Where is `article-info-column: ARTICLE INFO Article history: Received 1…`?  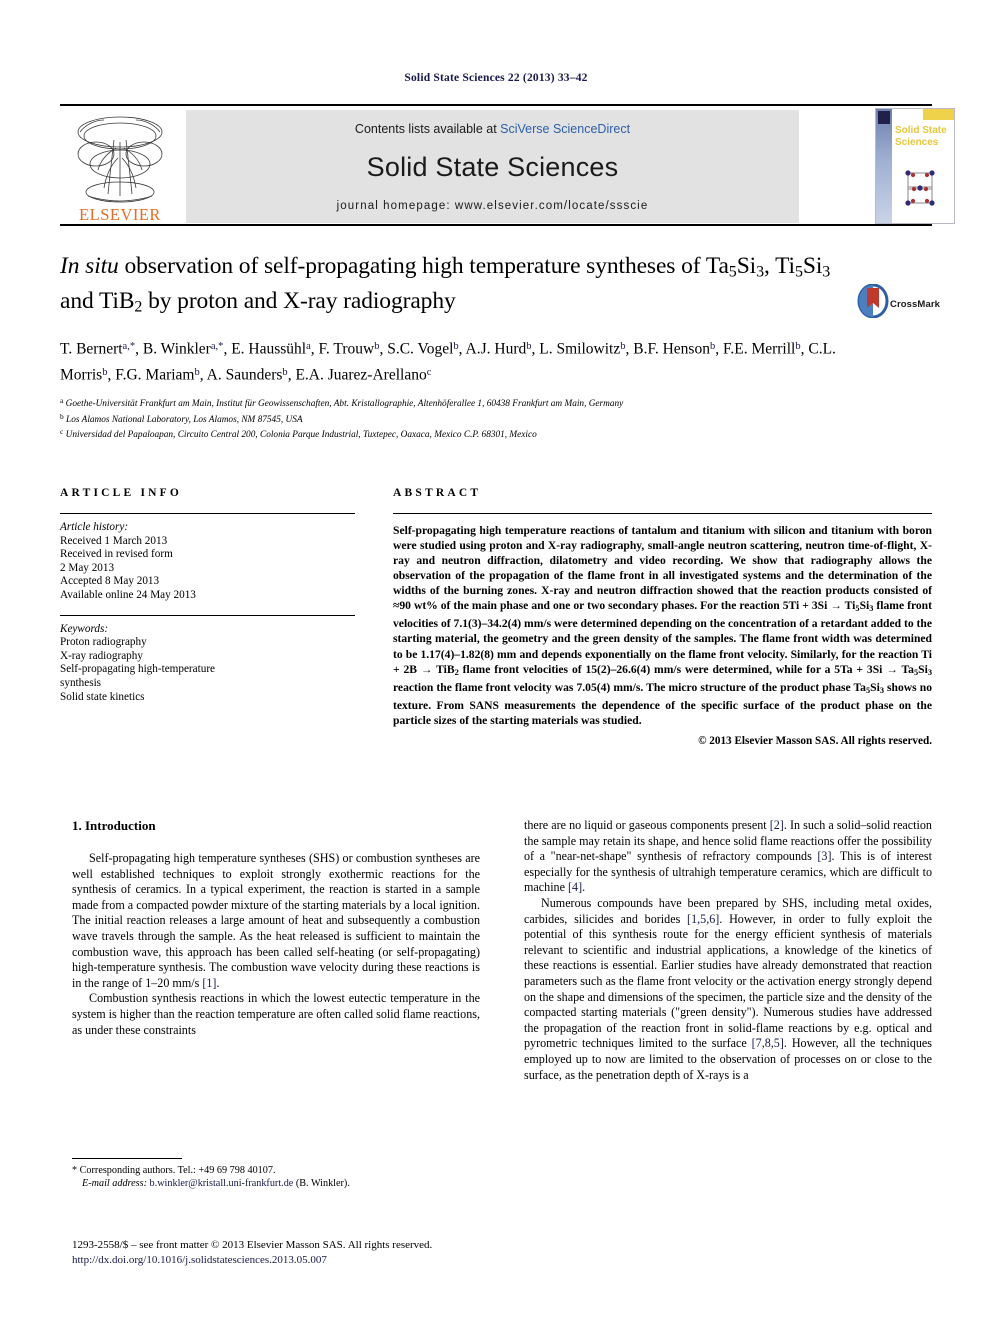
article-info-column: ARTICLE INFO Article history: Received 1… is located at coordinates (207, 595).